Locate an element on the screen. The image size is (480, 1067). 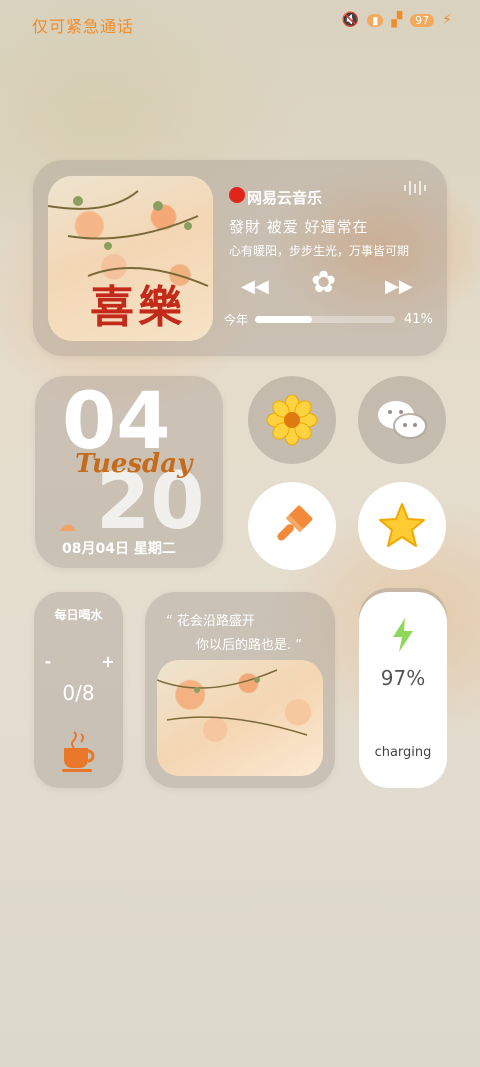
battery-level-badge: 97 is located at coordinates (422, 20).